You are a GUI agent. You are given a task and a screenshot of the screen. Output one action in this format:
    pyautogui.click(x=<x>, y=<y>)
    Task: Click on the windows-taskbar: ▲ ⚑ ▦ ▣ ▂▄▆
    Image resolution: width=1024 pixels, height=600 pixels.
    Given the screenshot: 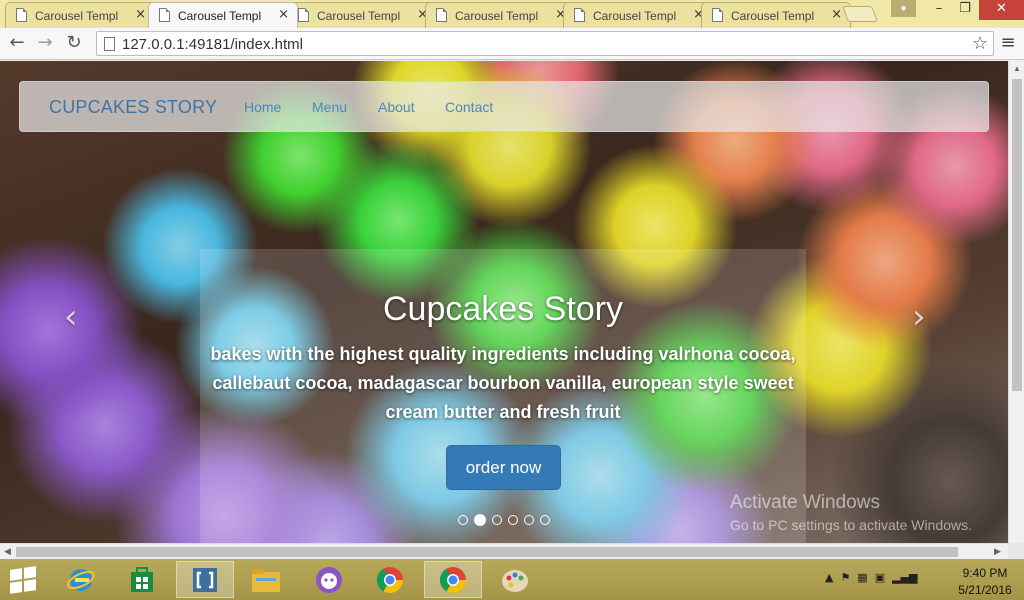 What is the action you would take?
    pyautogui.click(x=512, y=579)
    